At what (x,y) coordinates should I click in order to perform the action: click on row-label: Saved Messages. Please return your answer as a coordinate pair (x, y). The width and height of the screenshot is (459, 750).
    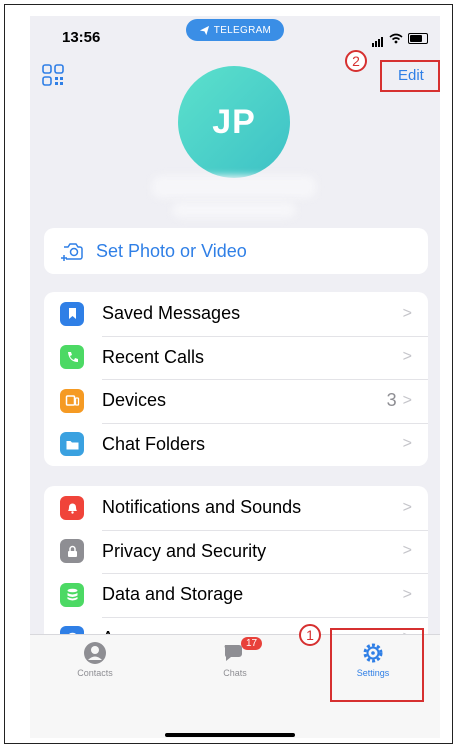
    Looking at the image, I should click on (171, 313).